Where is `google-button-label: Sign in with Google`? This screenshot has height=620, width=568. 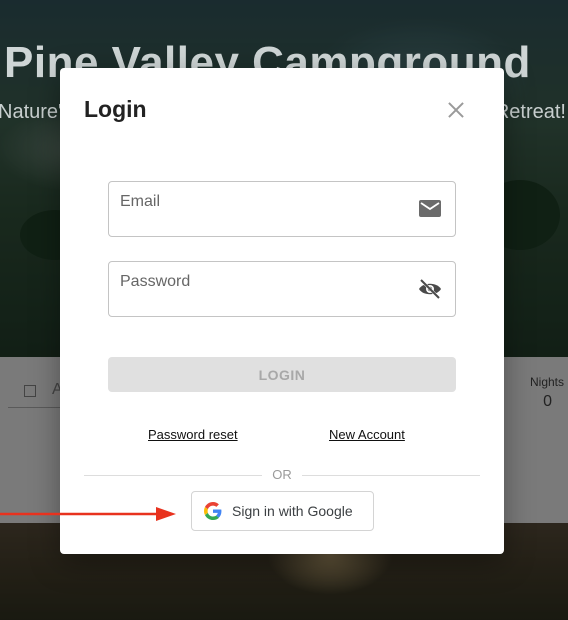 google-button-label: Sign in with Google is located at coordinates (292, 511).